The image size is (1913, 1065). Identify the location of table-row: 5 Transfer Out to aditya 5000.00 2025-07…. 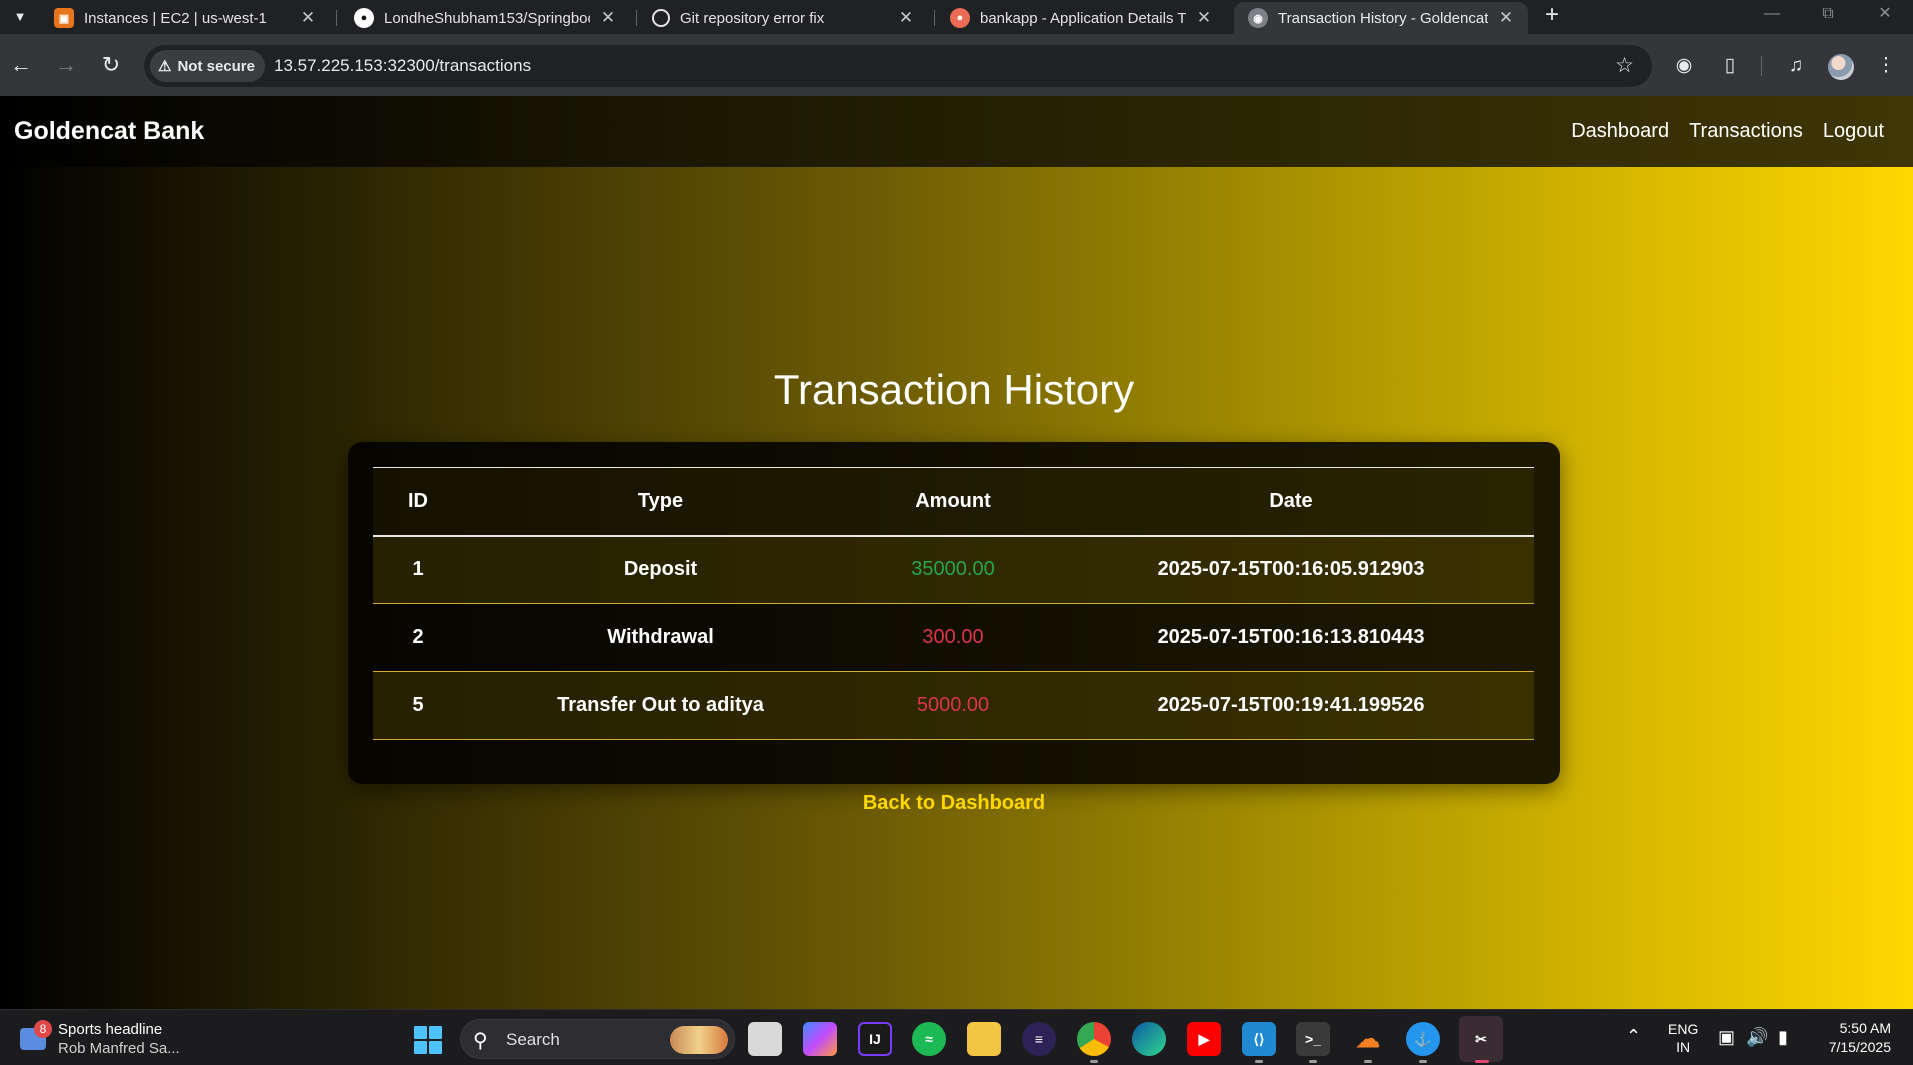
(953, 705).